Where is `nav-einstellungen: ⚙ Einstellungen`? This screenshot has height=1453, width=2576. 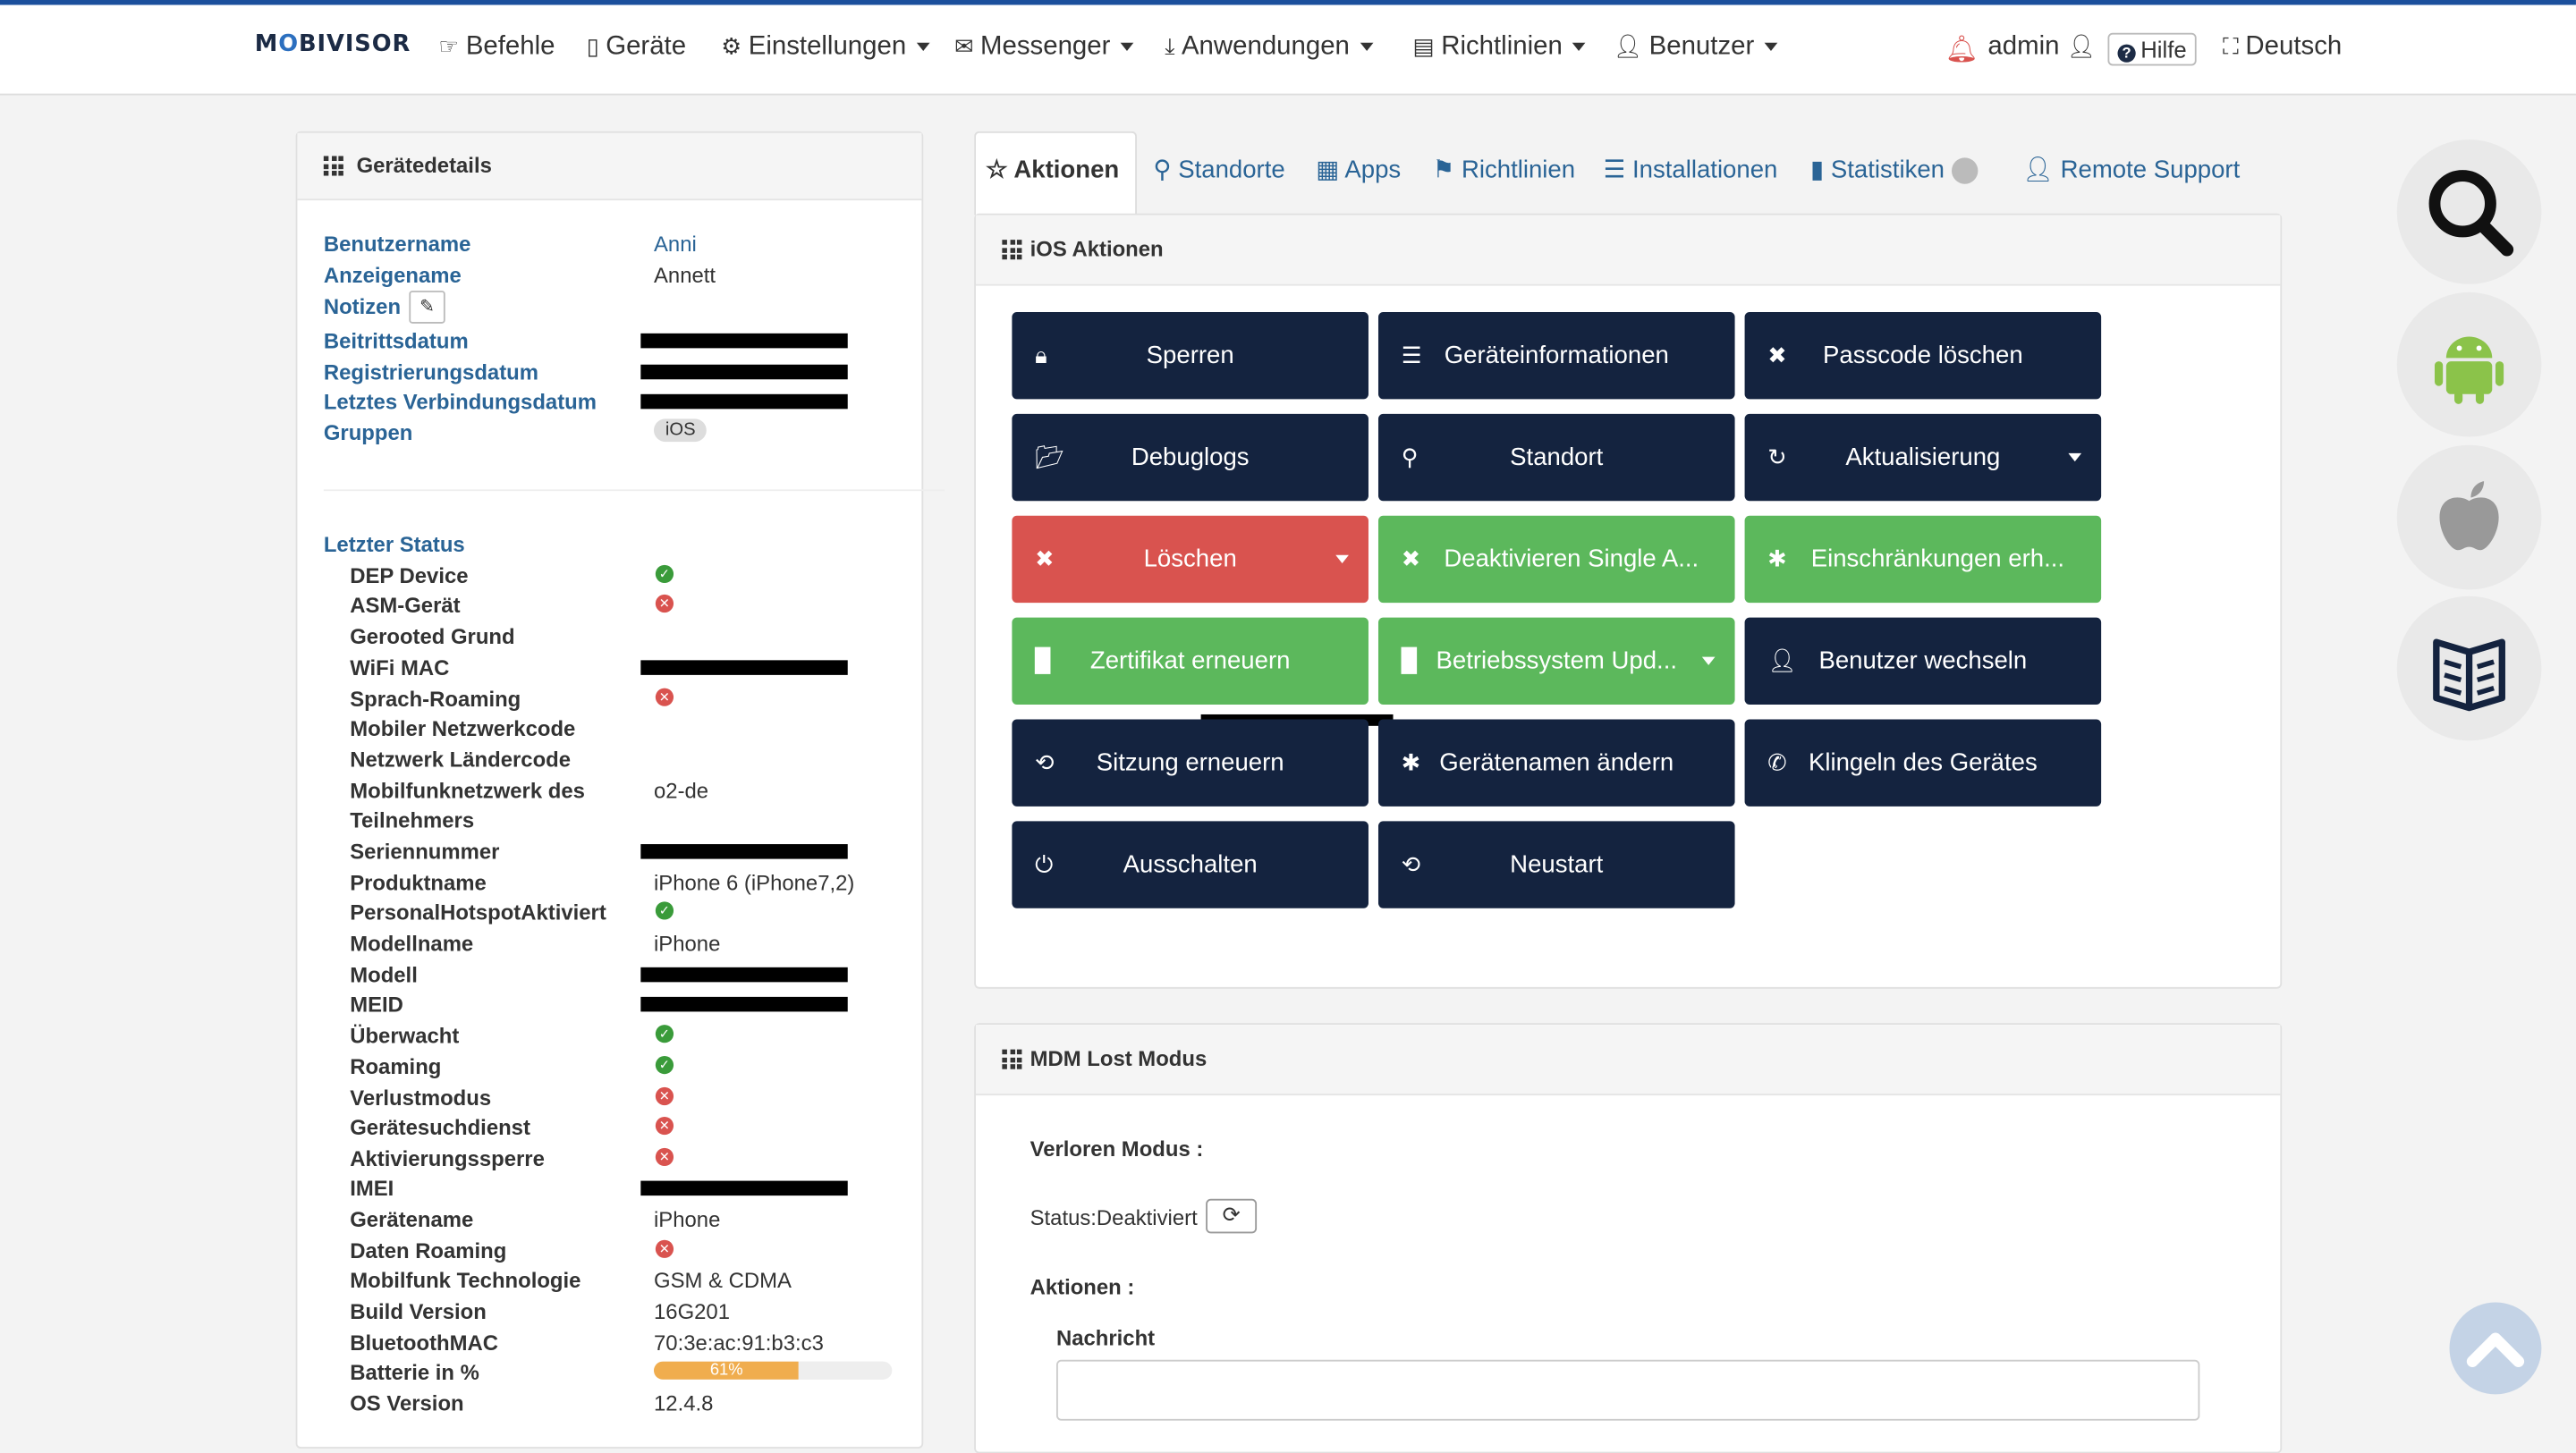
nav-einstellungen: ⚙ Einstellungen is located at coordinates (825, 48).